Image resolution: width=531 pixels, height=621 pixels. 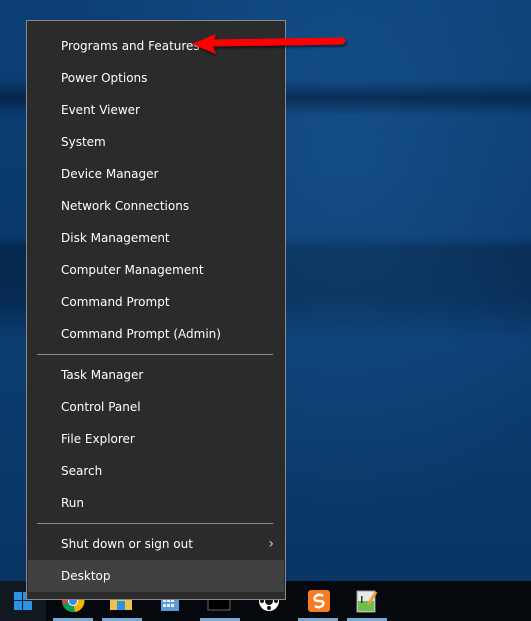 I want to click on menu-item-file-explorer: File Explorer, so click(x=156, y=439).